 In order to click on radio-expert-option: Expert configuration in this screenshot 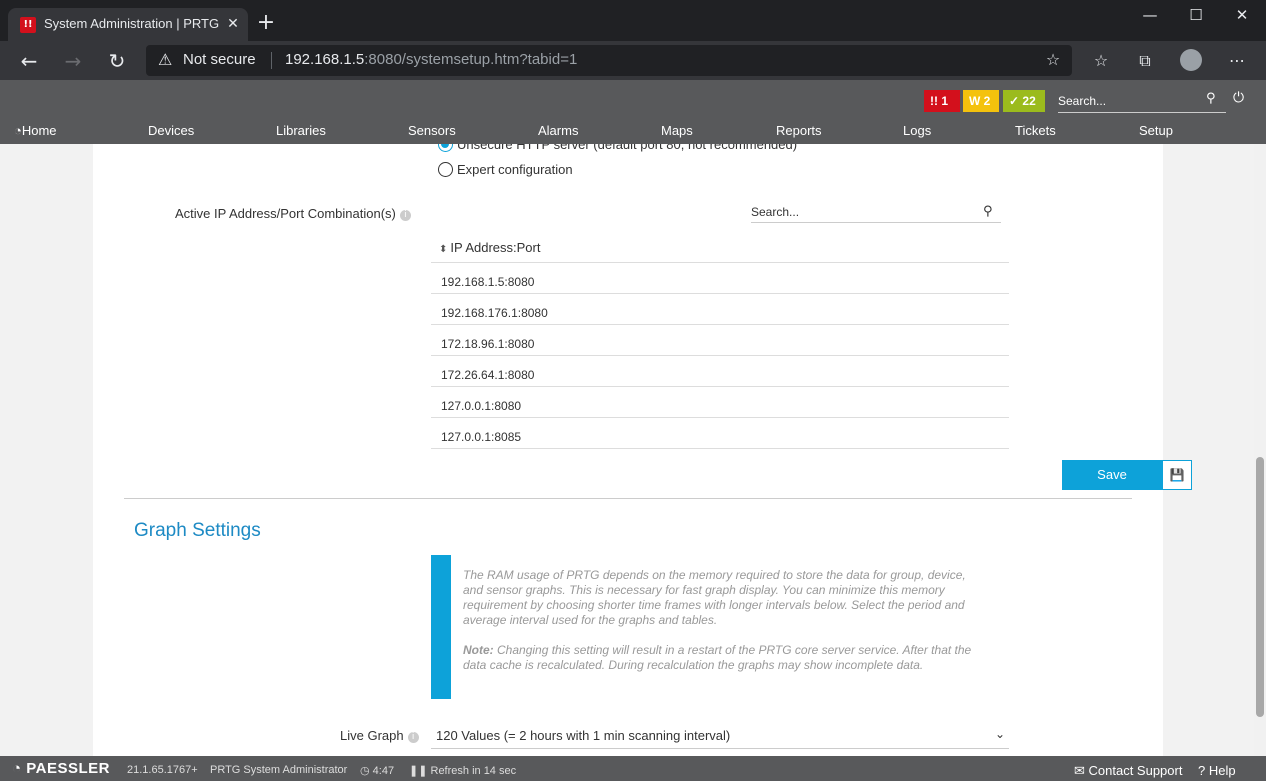, I will do `click(505, 169)`.